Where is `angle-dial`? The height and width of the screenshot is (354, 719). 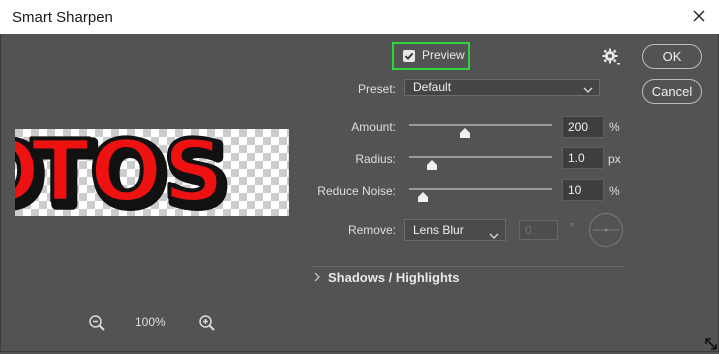
angle-dial is located at coordinates (606, 230).